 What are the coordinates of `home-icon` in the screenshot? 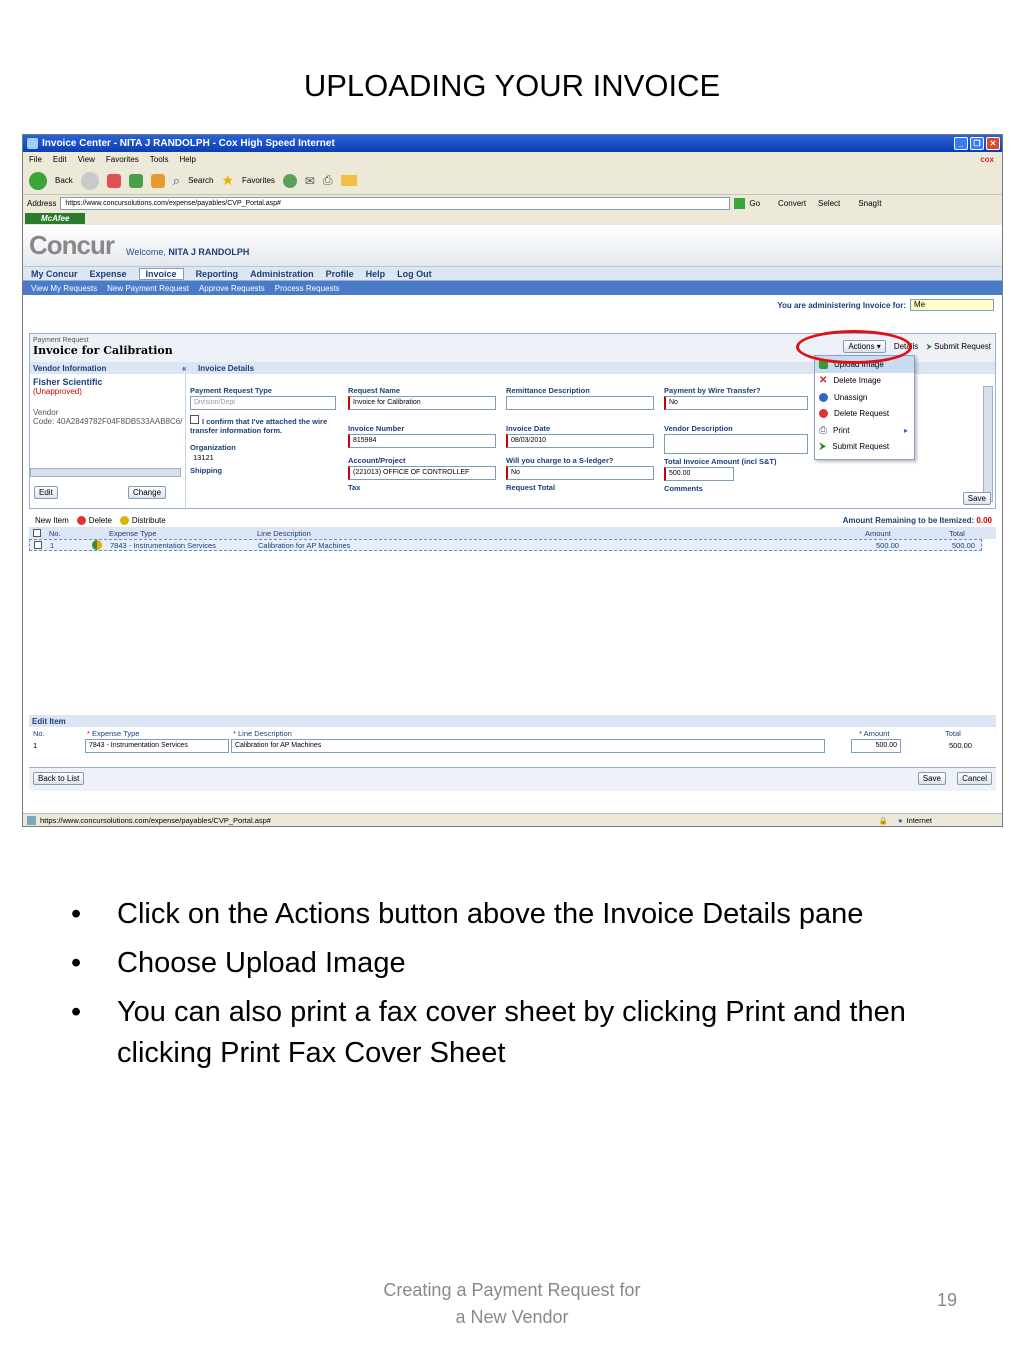 It's located at (157, 180).